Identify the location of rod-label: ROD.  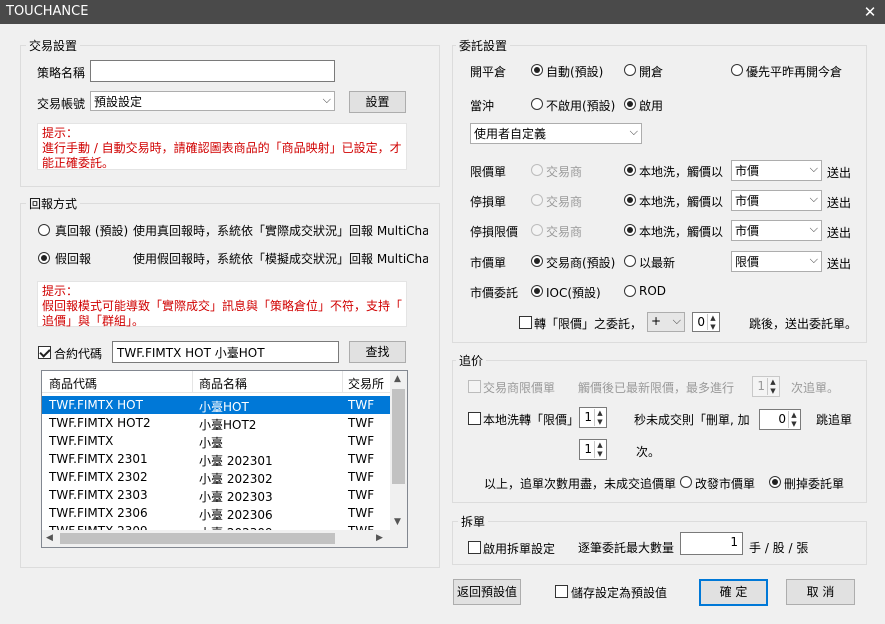
(653, 291).